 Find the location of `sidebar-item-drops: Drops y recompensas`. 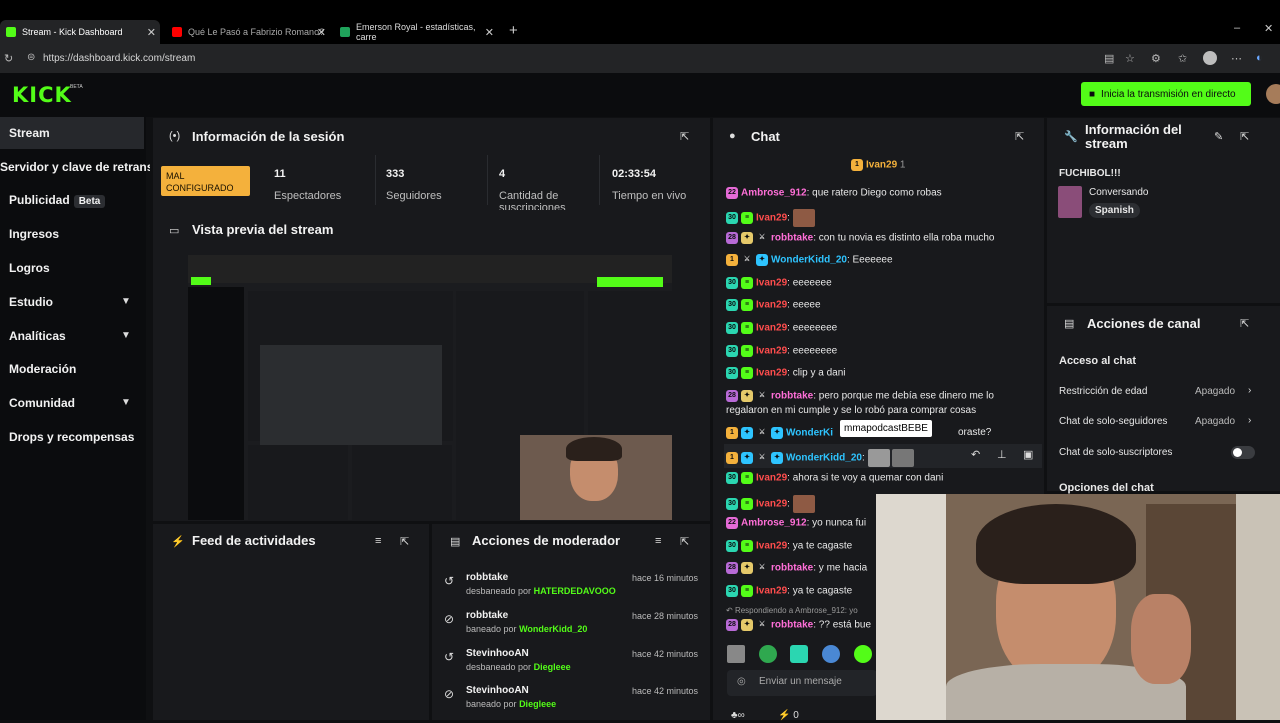

sidebar-item-drops: Drops y recompensas is located at coordinates (71, 437).